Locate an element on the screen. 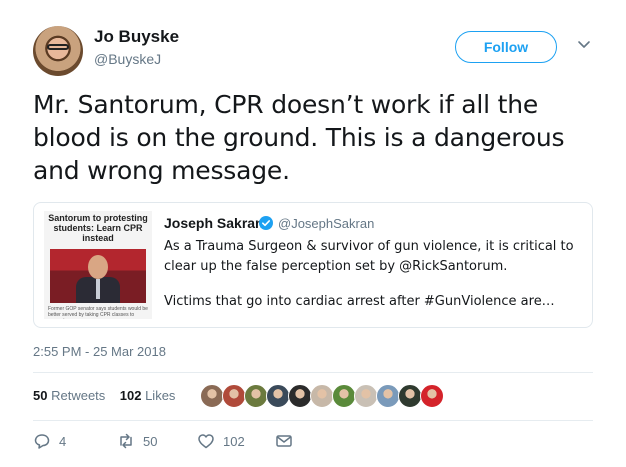 The image size is (626, 467). likes-stat: 102 Likes is located at coordinates (148, 395).